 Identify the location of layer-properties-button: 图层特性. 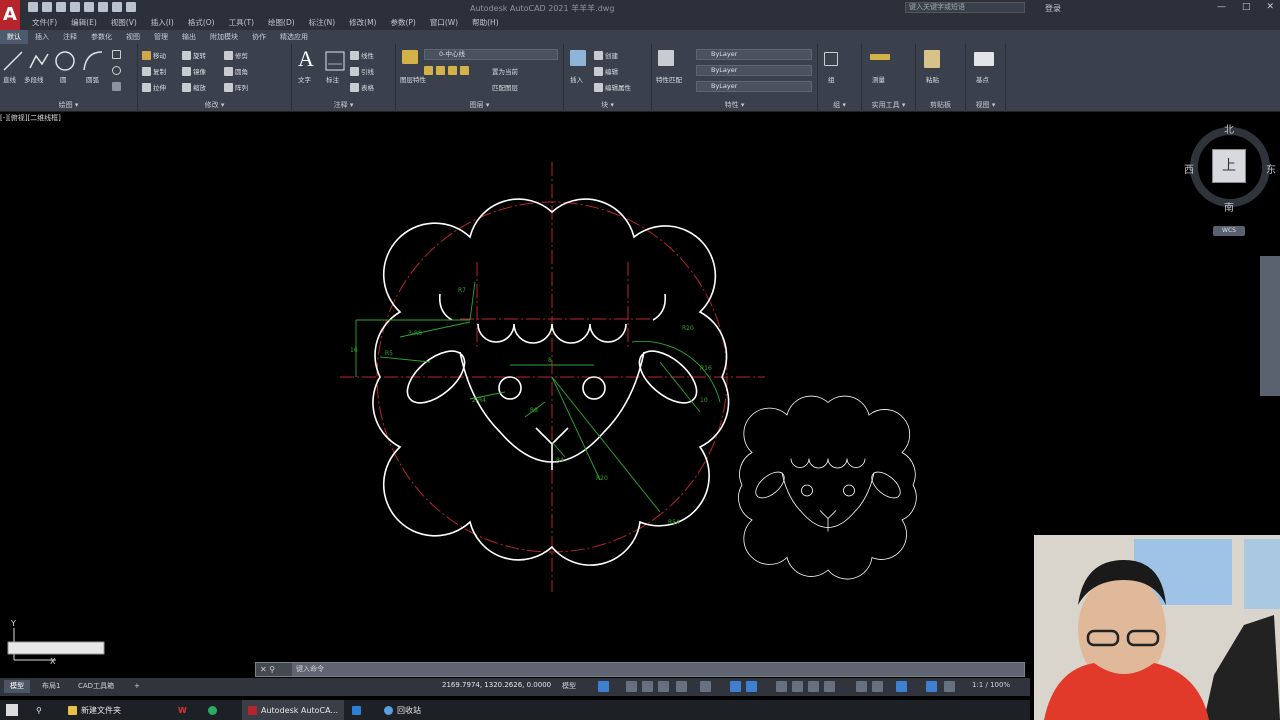
(413, 79).